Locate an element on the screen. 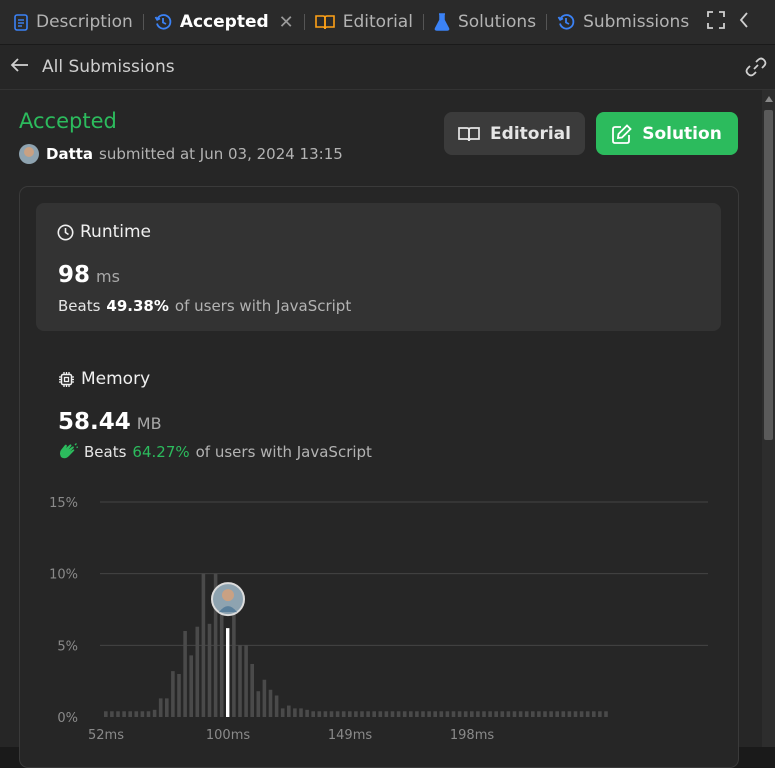 Image resolution: width=775 pixels, height=768 pixels. avatar is located at coordinates (29, 154).